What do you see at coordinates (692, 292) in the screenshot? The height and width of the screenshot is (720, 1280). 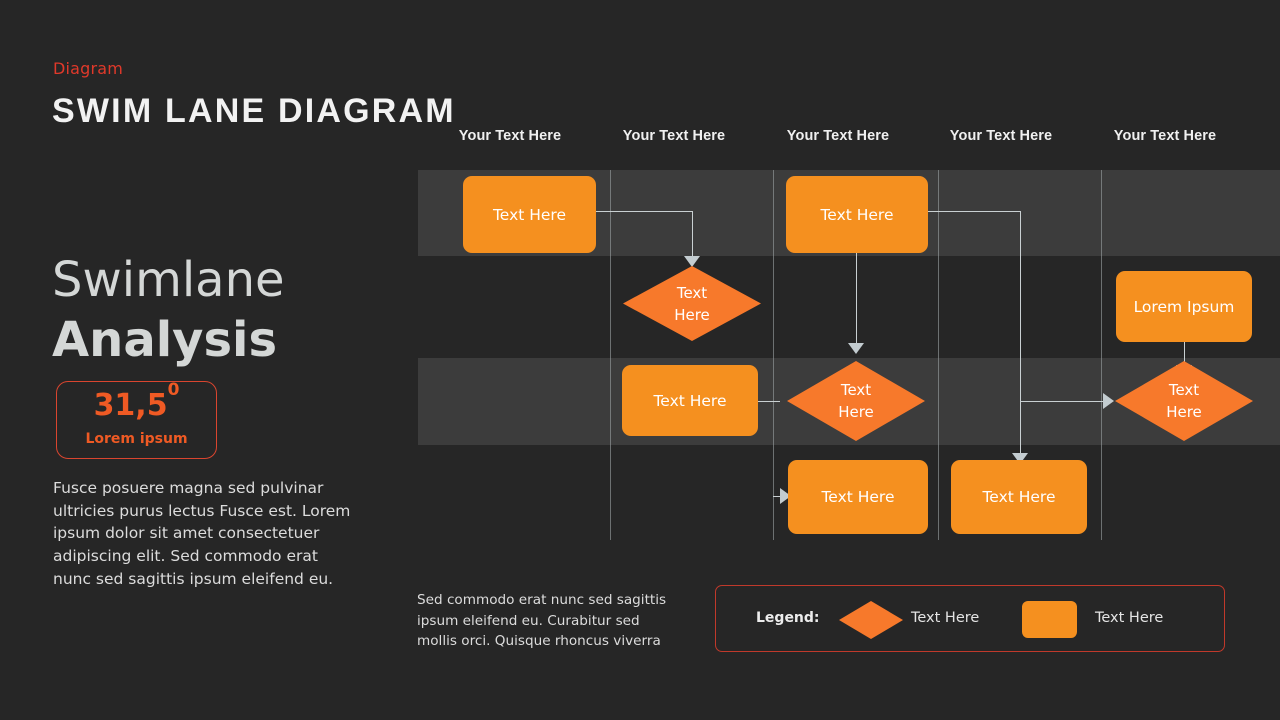 I see `node-d1-label-line1: Text` at bounding box center [692, 292].